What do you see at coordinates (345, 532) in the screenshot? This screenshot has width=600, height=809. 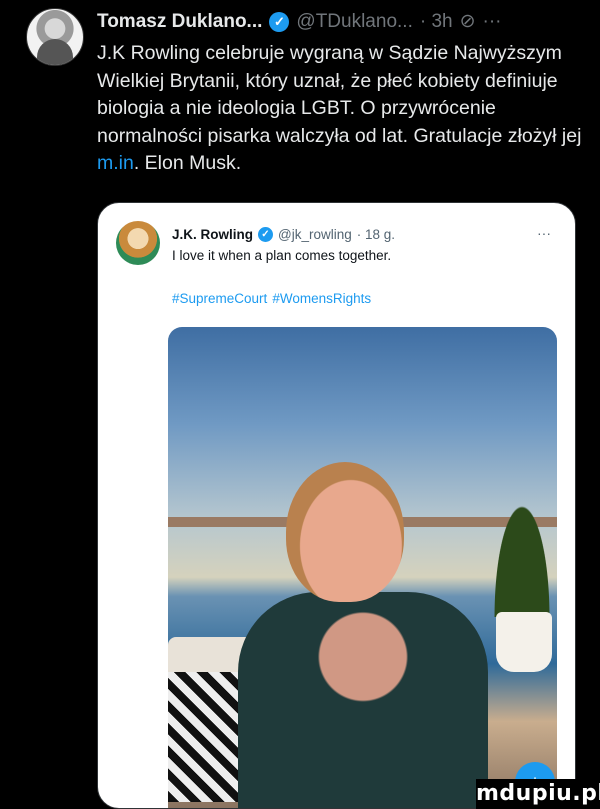 I see `person-head` at bounding box center [345, 532].